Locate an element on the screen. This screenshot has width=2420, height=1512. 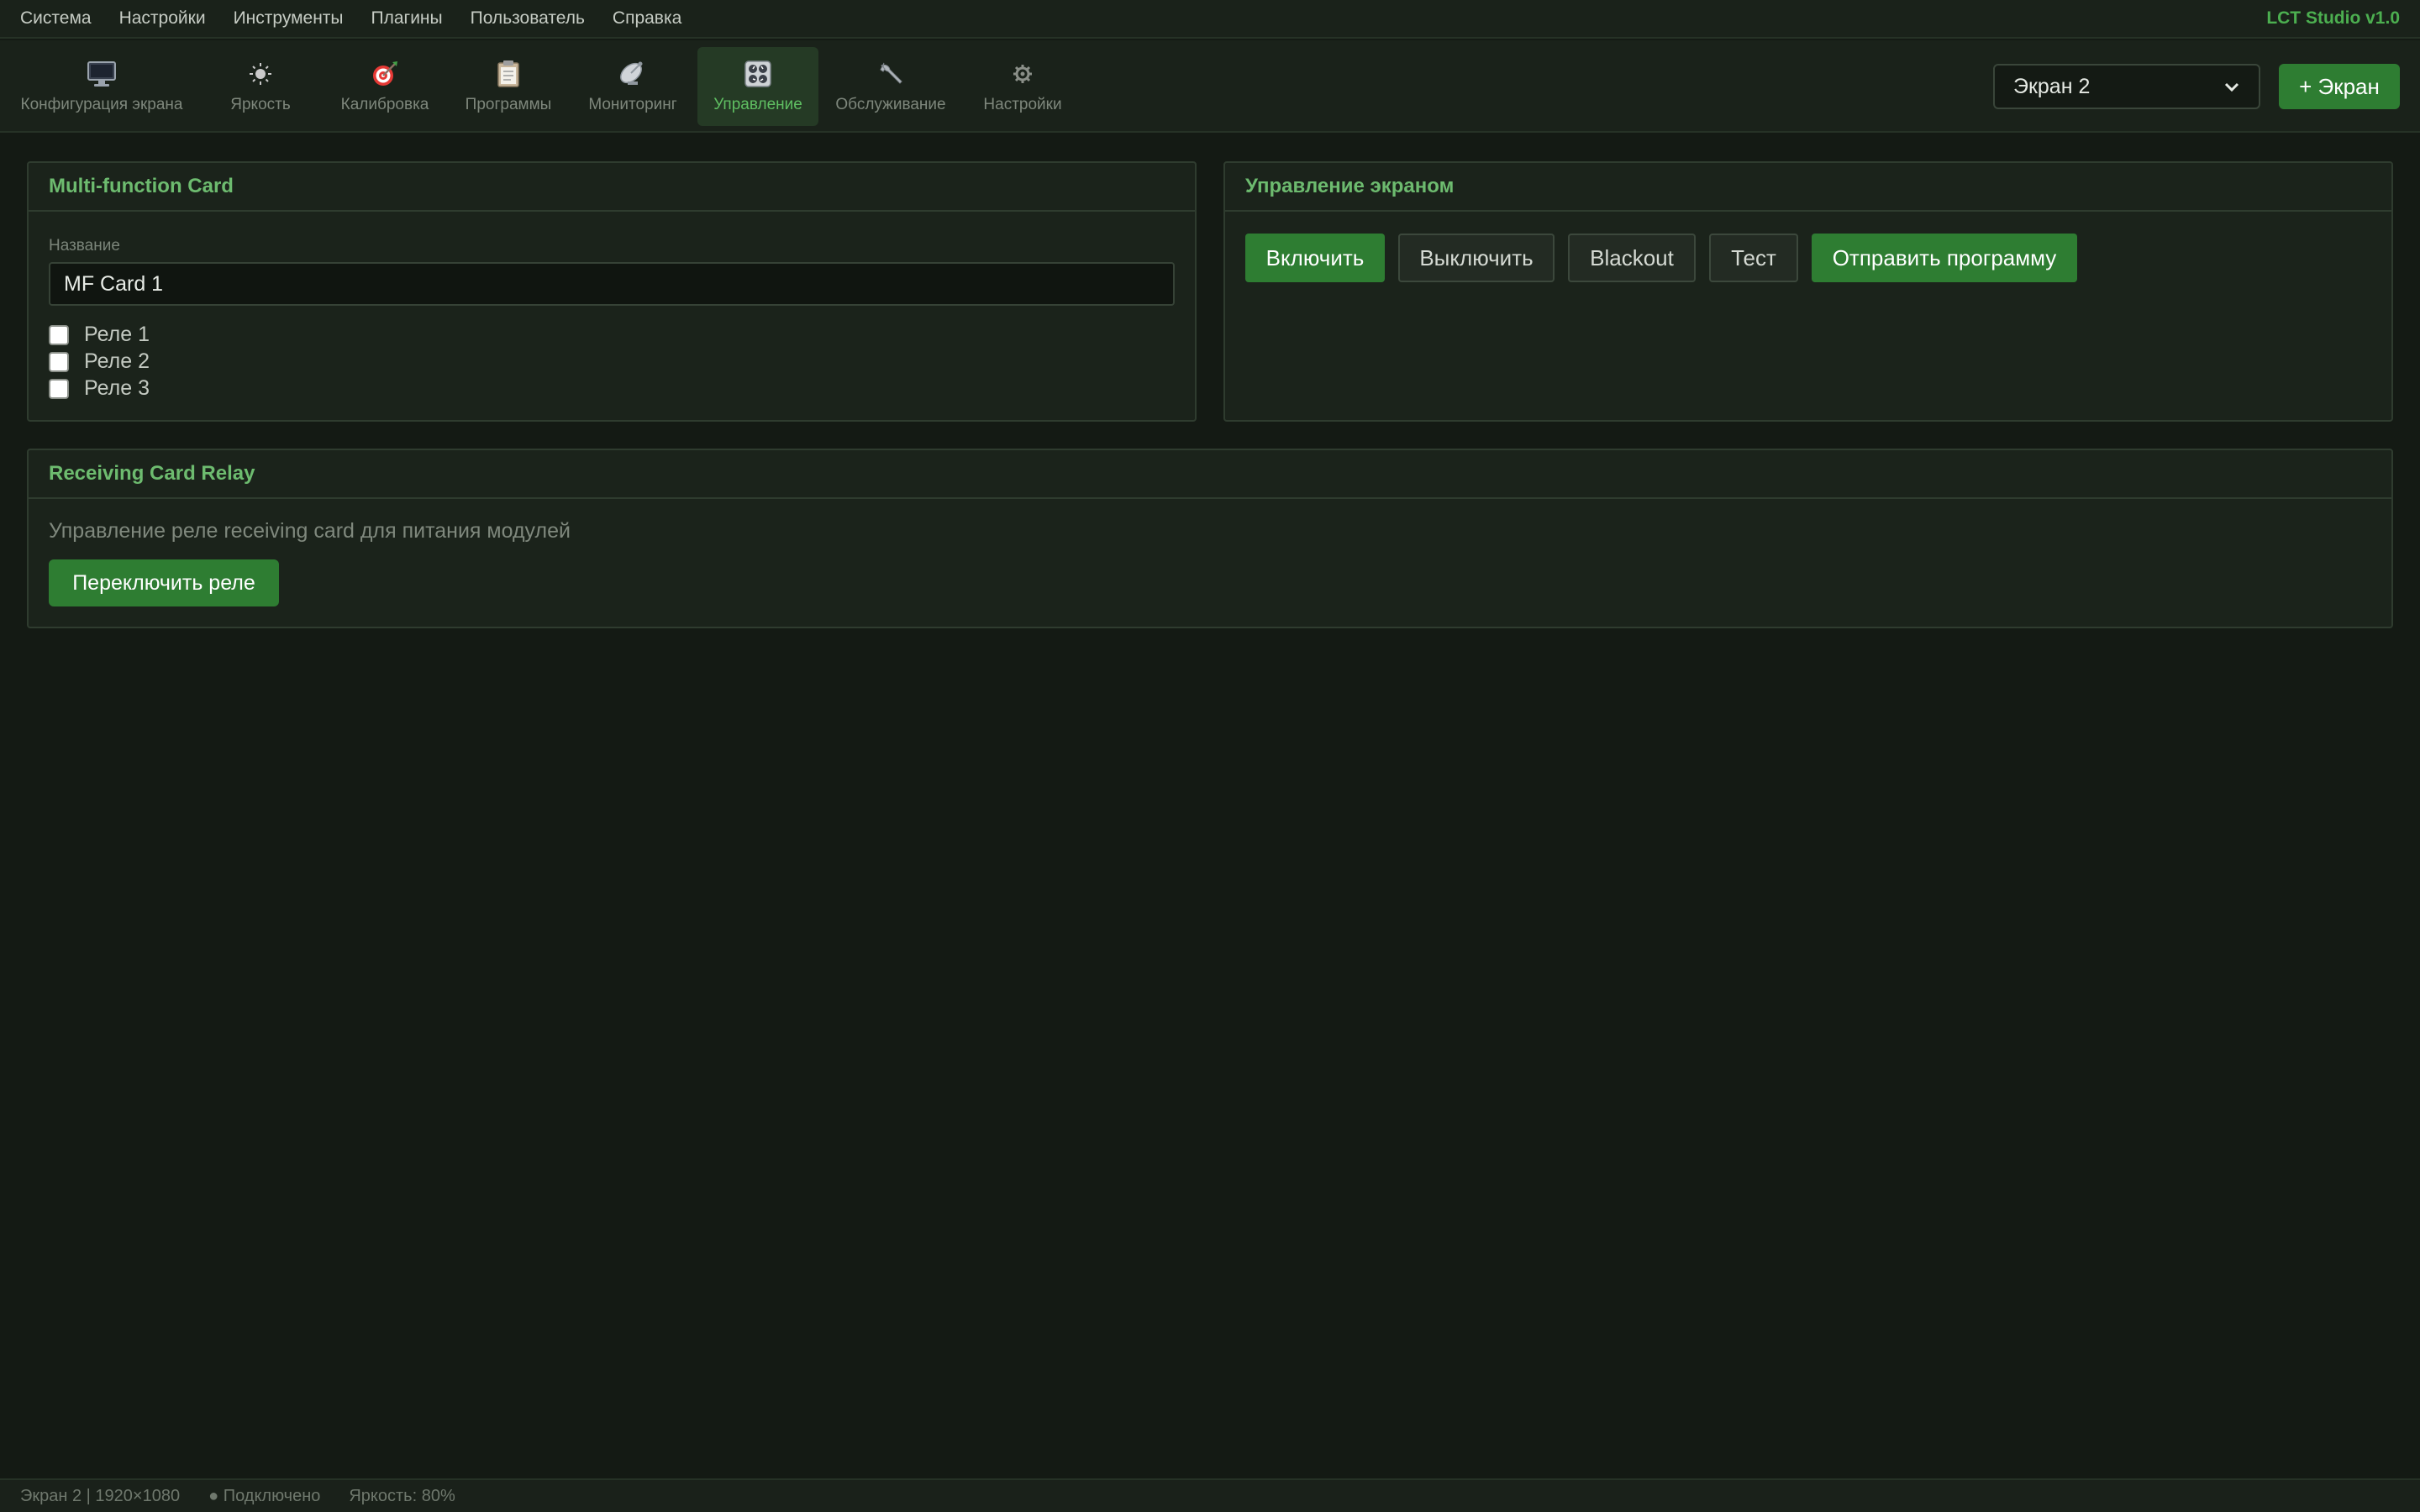
relay-2-checkbox-row: Реле 2 is located at coordinates (99, 361).